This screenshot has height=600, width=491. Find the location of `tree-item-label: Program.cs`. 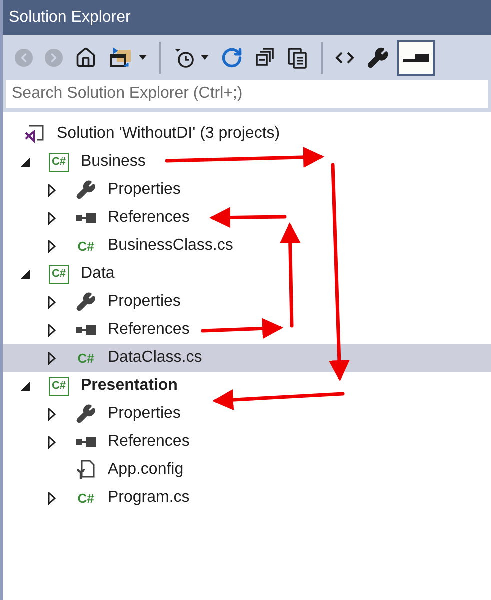

tree-item-label: Program.cs is located at coordinates (149, 498).